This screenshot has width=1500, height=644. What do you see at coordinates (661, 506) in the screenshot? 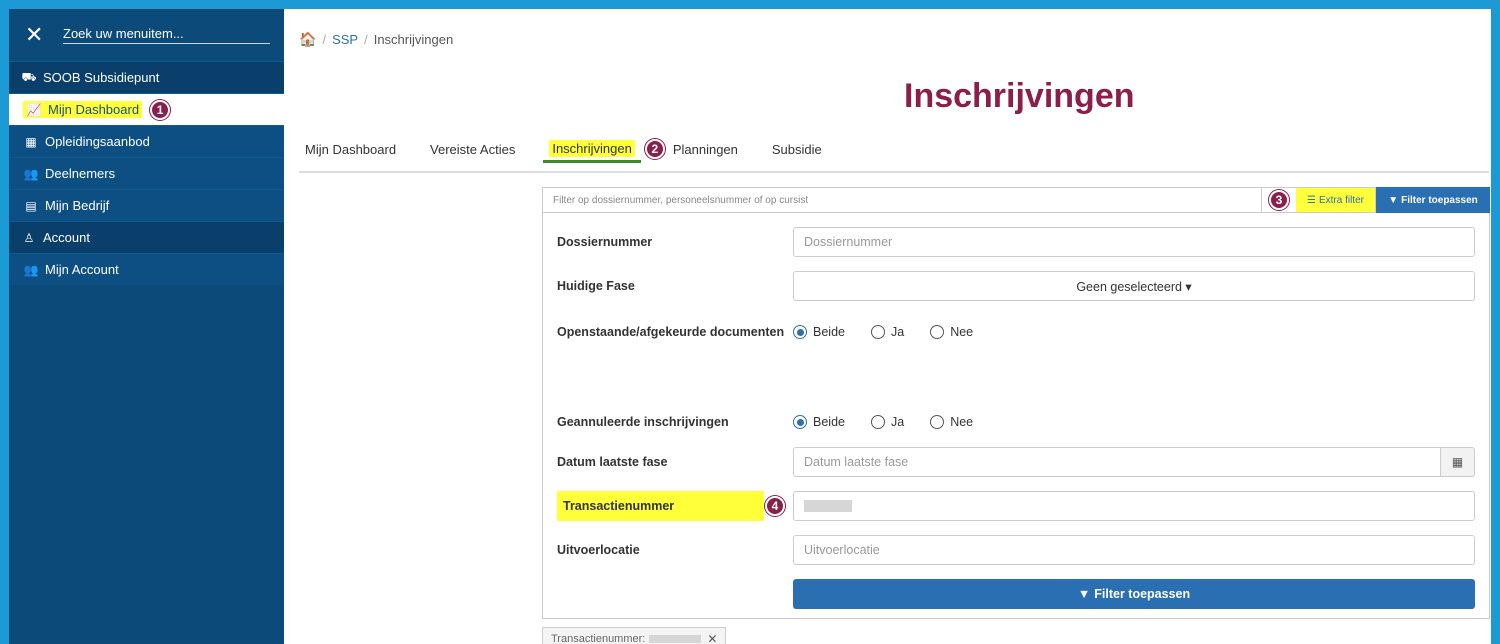
I see `field-label-highlighted: Transactienummer` at bounding box center [661, 506].